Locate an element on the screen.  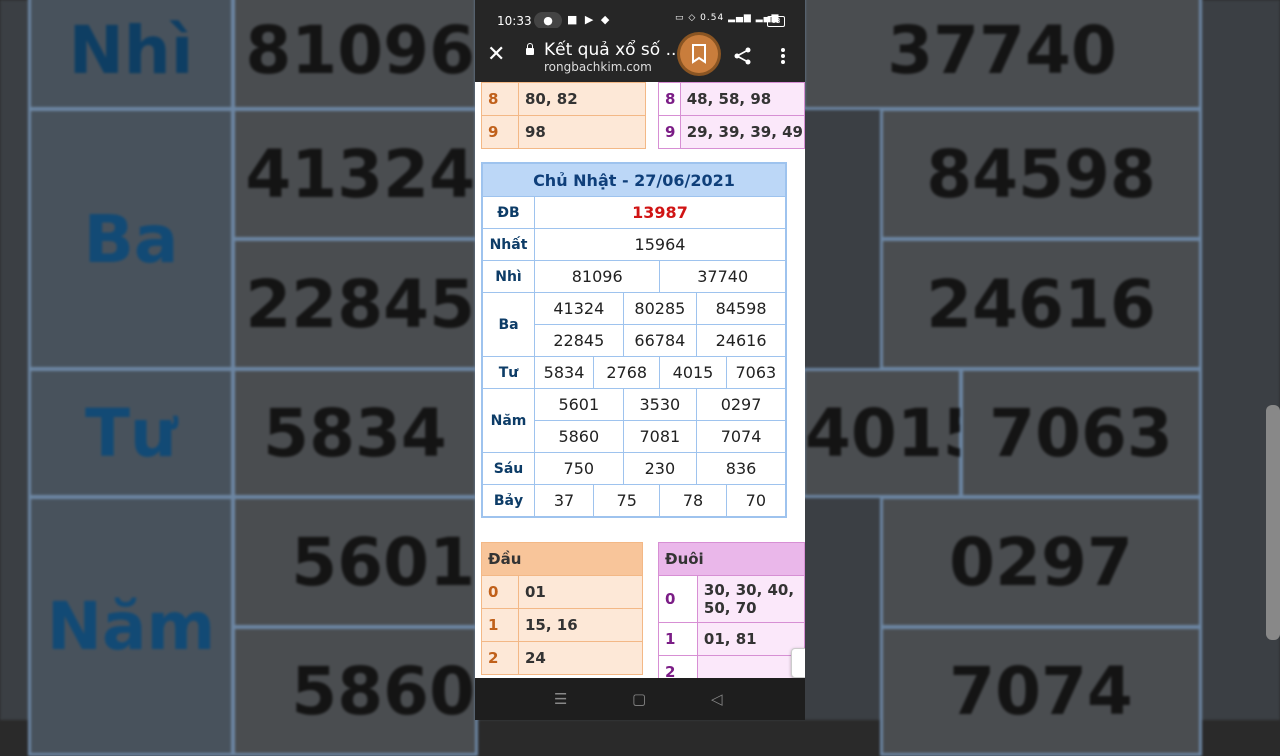
bg-label-tu: Tư is located at coordinates (131, 433).